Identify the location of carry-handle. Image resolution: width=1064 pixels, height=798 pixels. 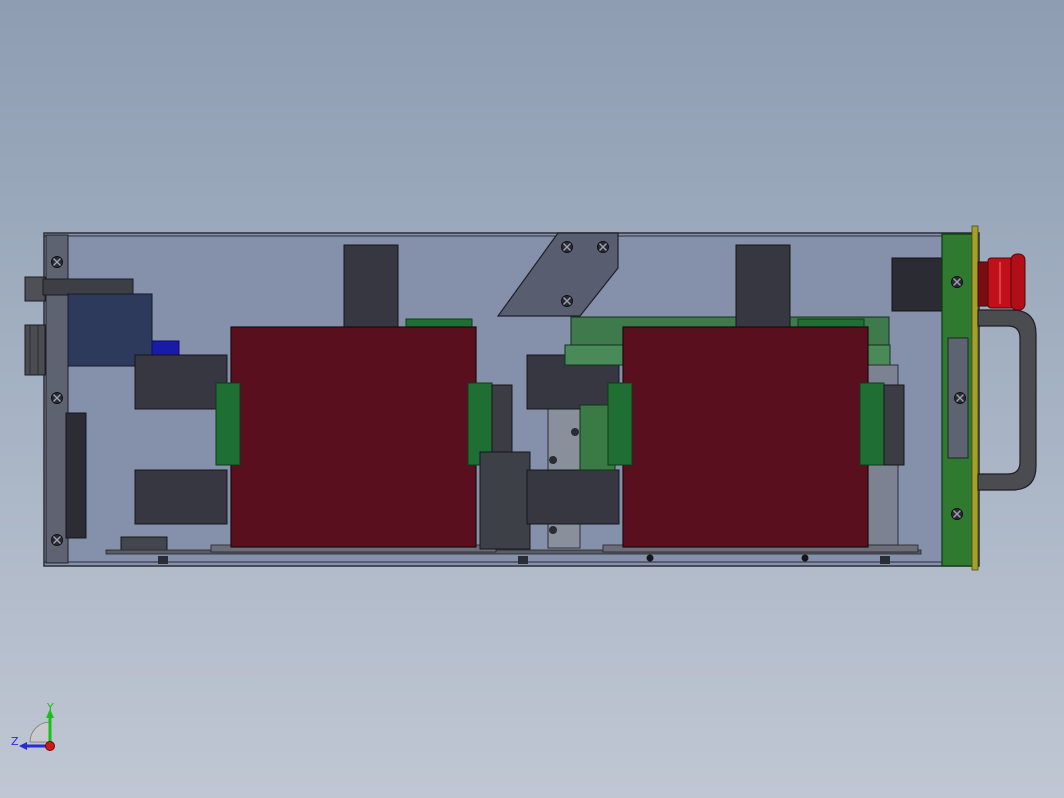
(1007, 400).